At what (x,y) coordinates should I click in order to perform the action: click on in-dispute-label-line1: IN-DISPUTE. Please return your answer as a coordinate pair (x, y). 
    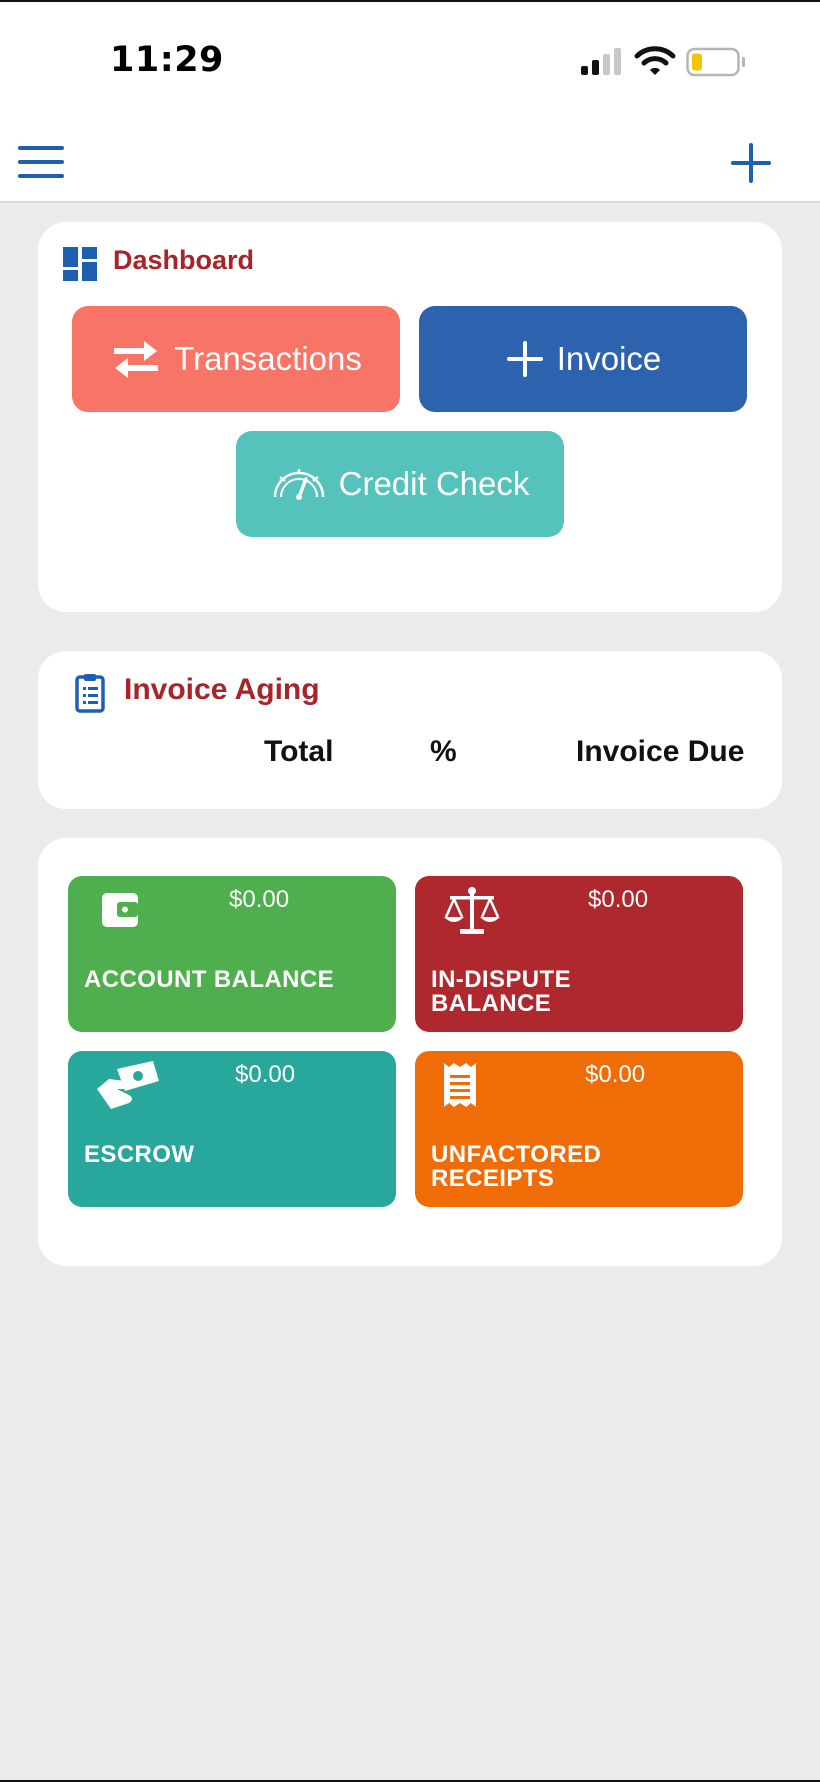
    Looking at the image, I should click on (501, 979).